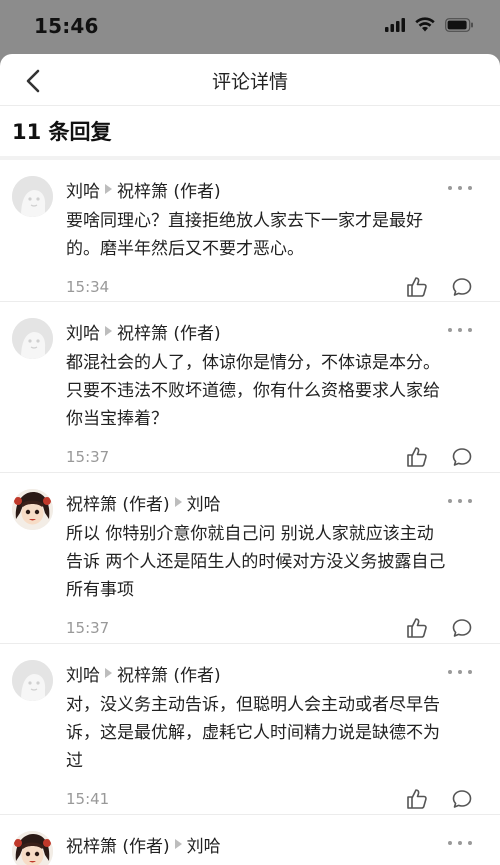 The width and height of the screenshot is (500, 865). What do you see at coordinates (250, 840) in the screenshot?
I see `comment-item: 祝梓箫 (作者)刘哈重明白了 你就是我同箫中 必须将风险成本自己承担` at bounding box center [250, 840].